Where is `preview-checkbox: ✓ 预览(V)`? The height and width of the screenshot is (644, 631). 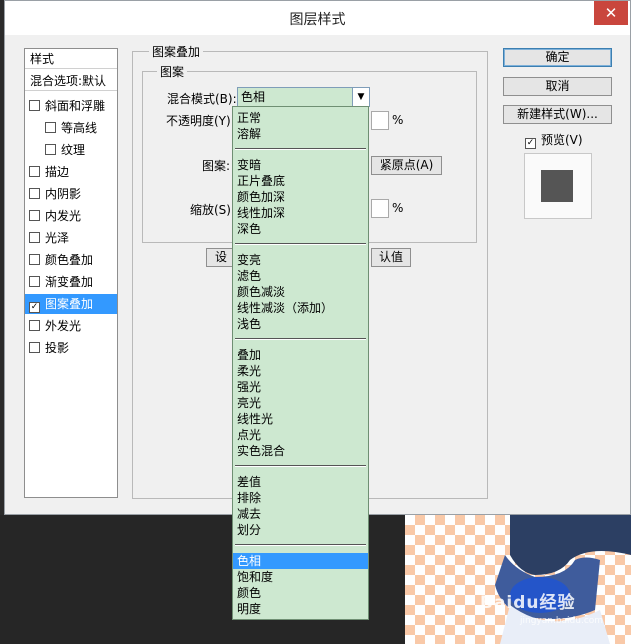
preview-checkbox: ✓ 预览(V) is located at coordinates (554, 140).